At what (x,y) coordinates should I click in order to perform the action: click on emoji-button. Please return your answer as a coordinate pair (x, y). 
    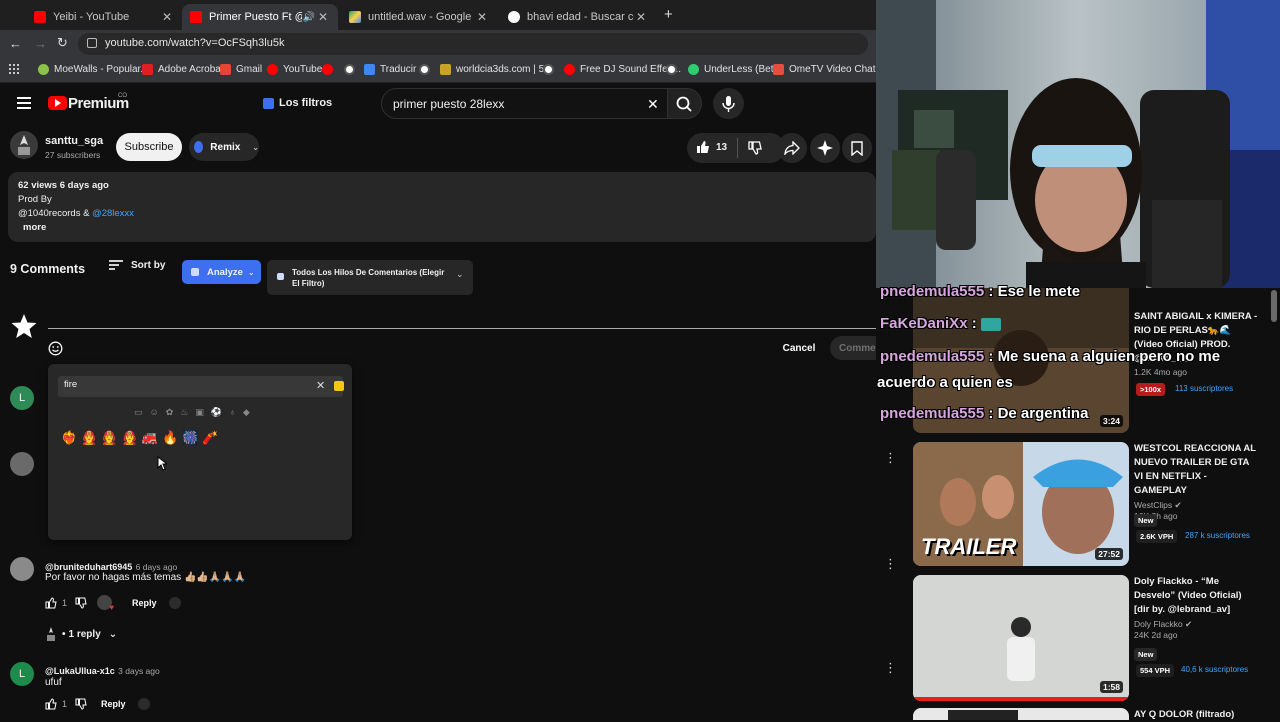
    Looking at the image, I should click on (55, 348).